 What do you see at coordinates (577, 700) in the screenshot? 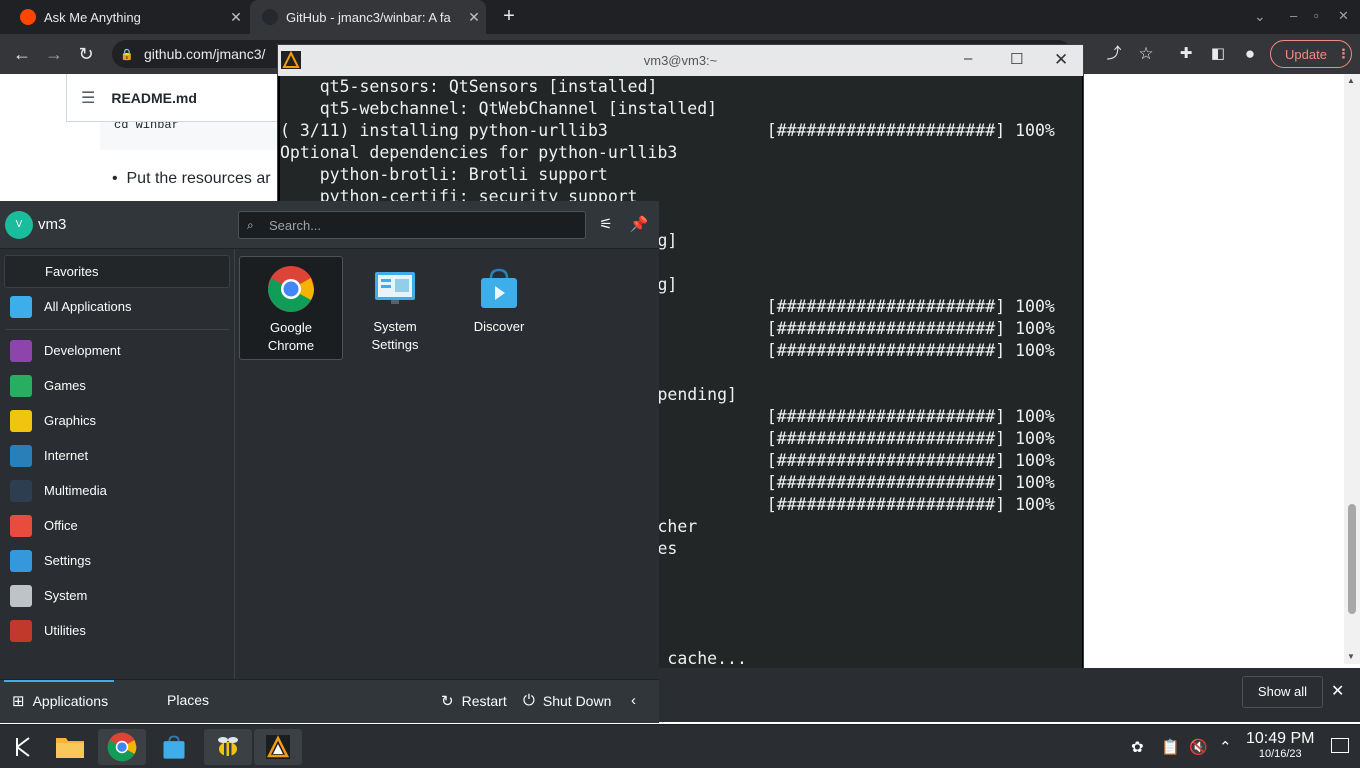
I see `shutdown-label: Shut Down` at bounding box center [577, 700].